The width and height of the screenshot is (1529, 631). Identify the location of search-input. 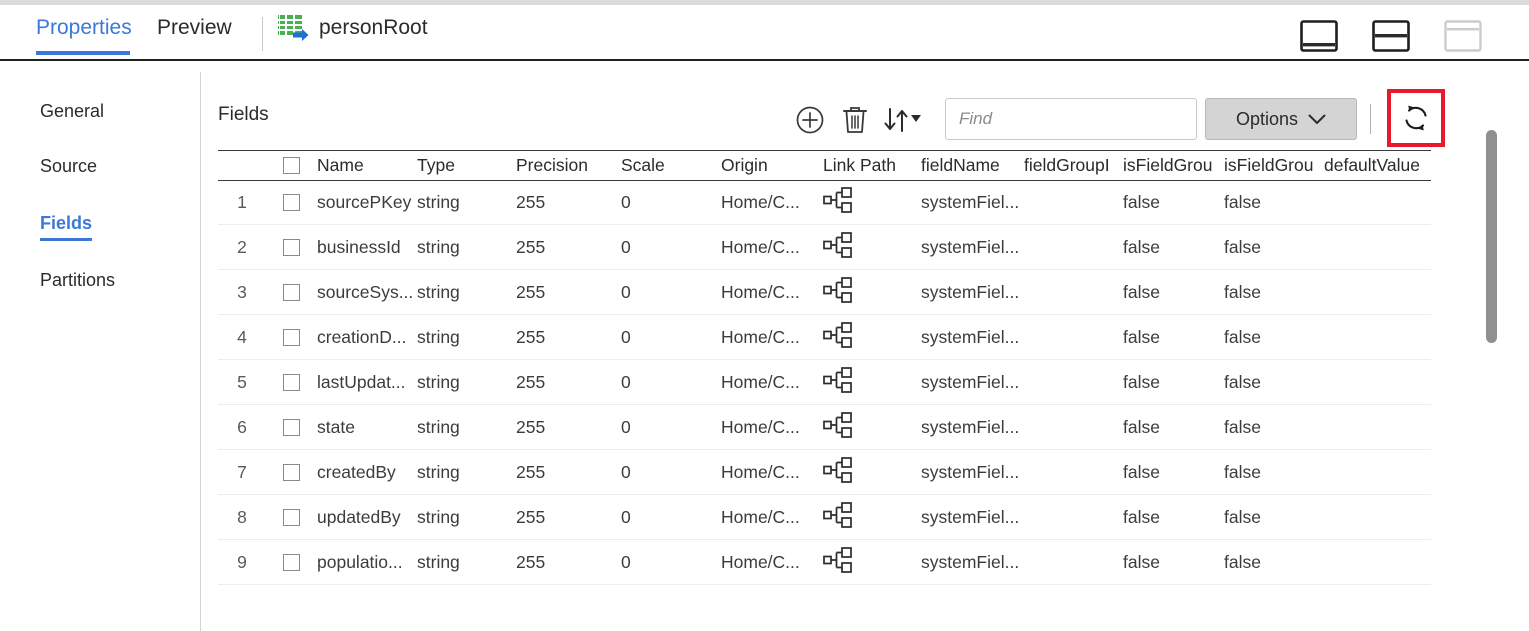
(1071, 119).